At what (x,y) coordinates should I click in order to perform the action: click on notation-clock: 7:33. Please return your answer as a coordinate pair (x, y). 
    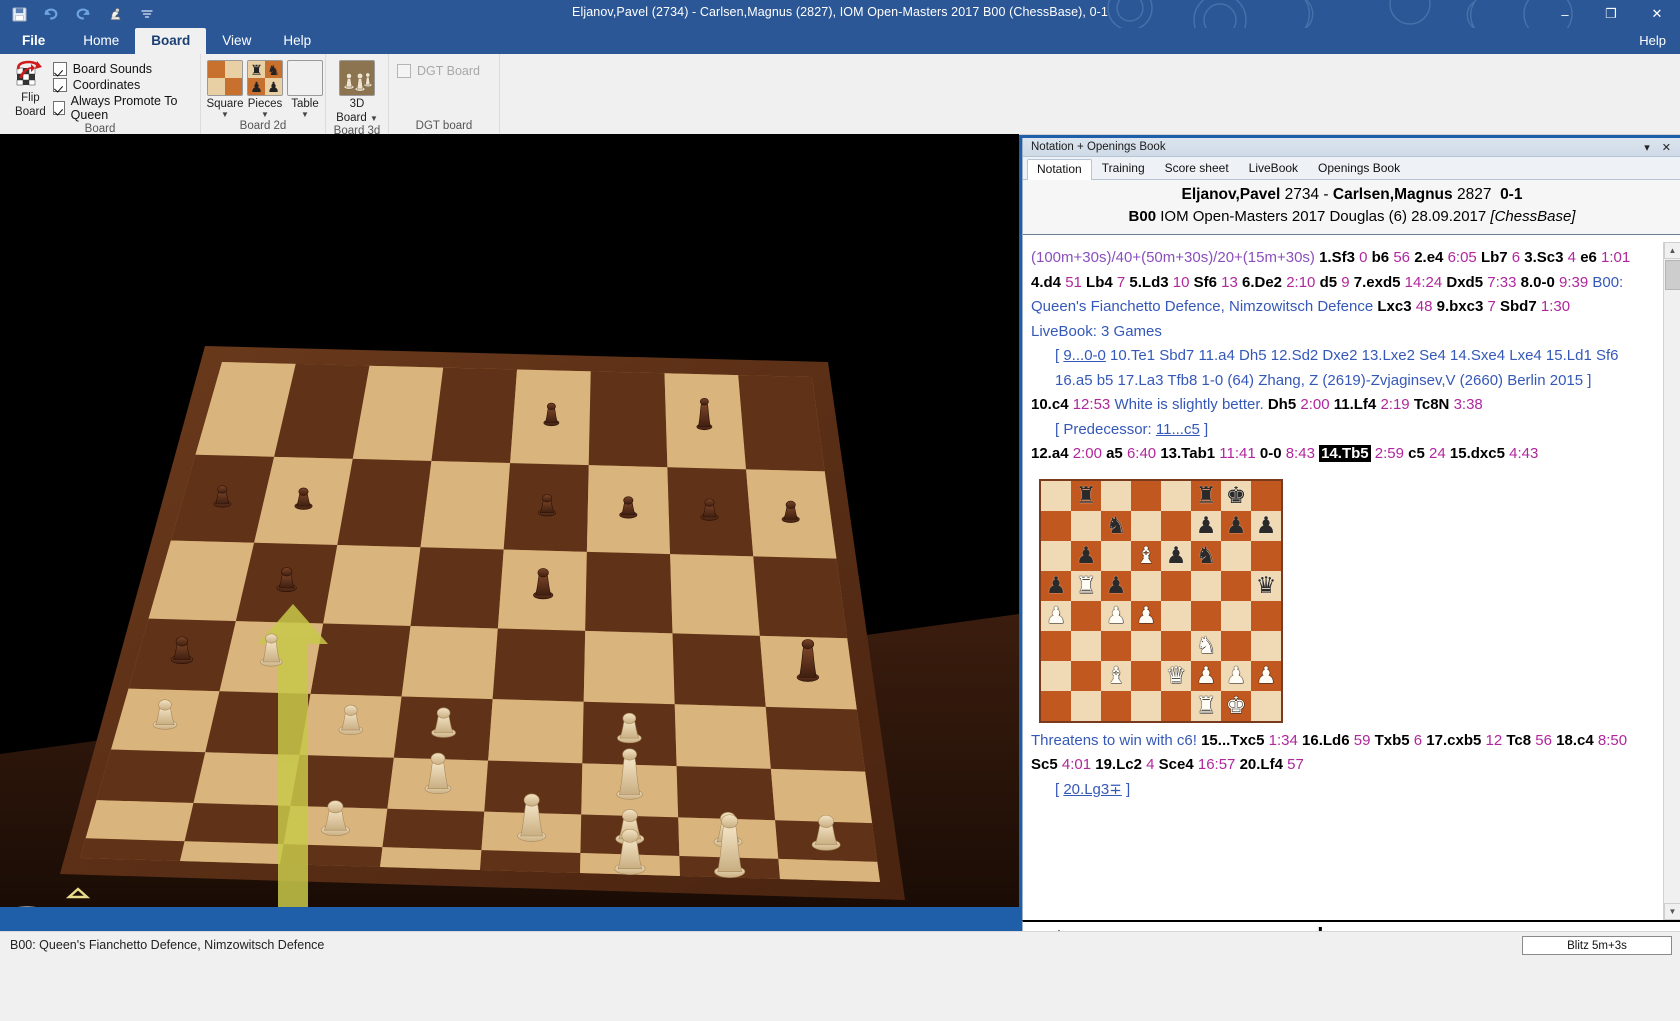
    Looking at the image, I should click on (1501, 282).